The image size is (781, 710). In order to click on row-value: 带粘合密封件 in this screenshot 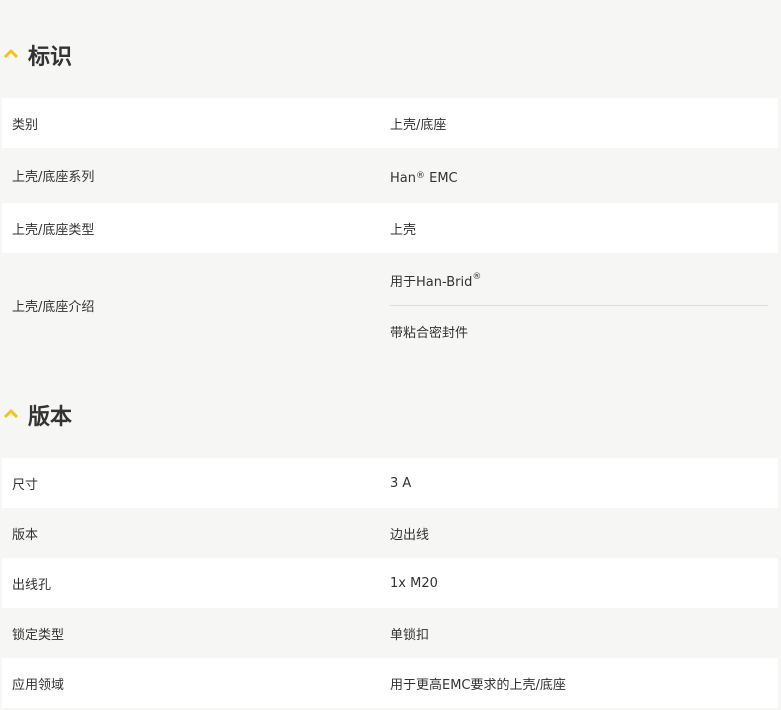, I will do `click(579, 330)`.